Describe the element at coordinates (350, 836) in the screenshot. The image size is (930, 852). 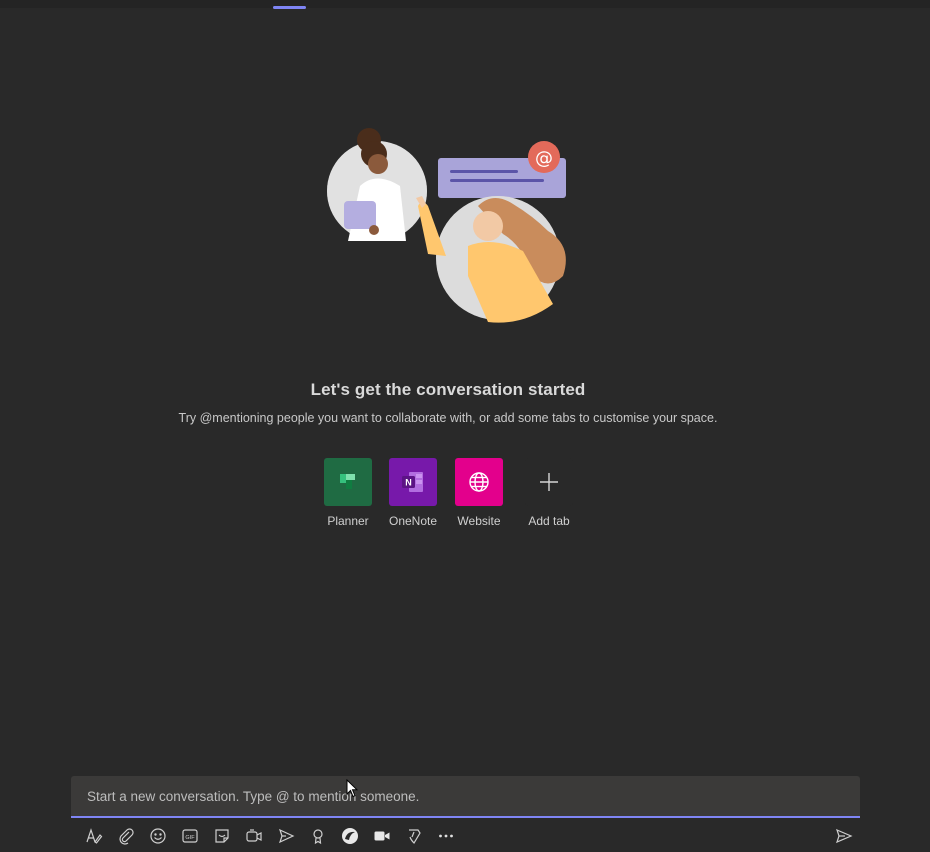
I see `loop-icon` at that location.